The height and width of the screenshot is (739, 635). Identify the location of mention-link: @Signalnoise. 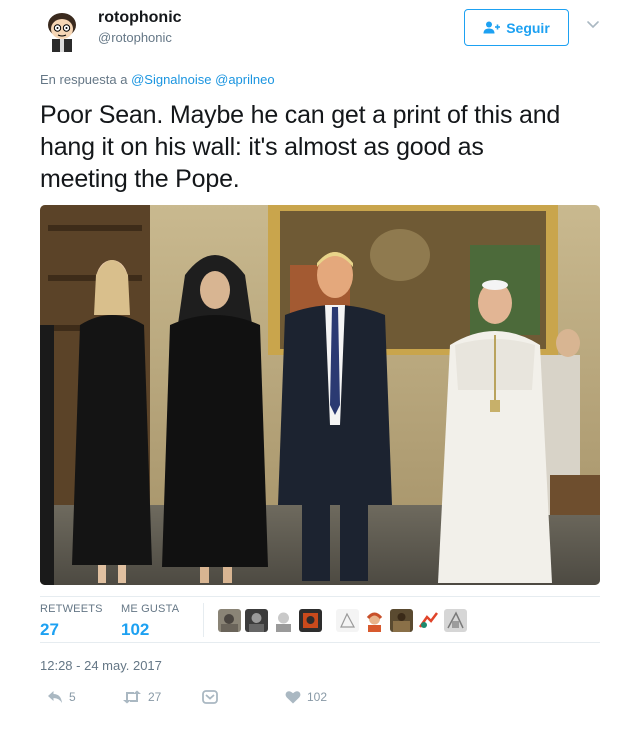
(171, 79).